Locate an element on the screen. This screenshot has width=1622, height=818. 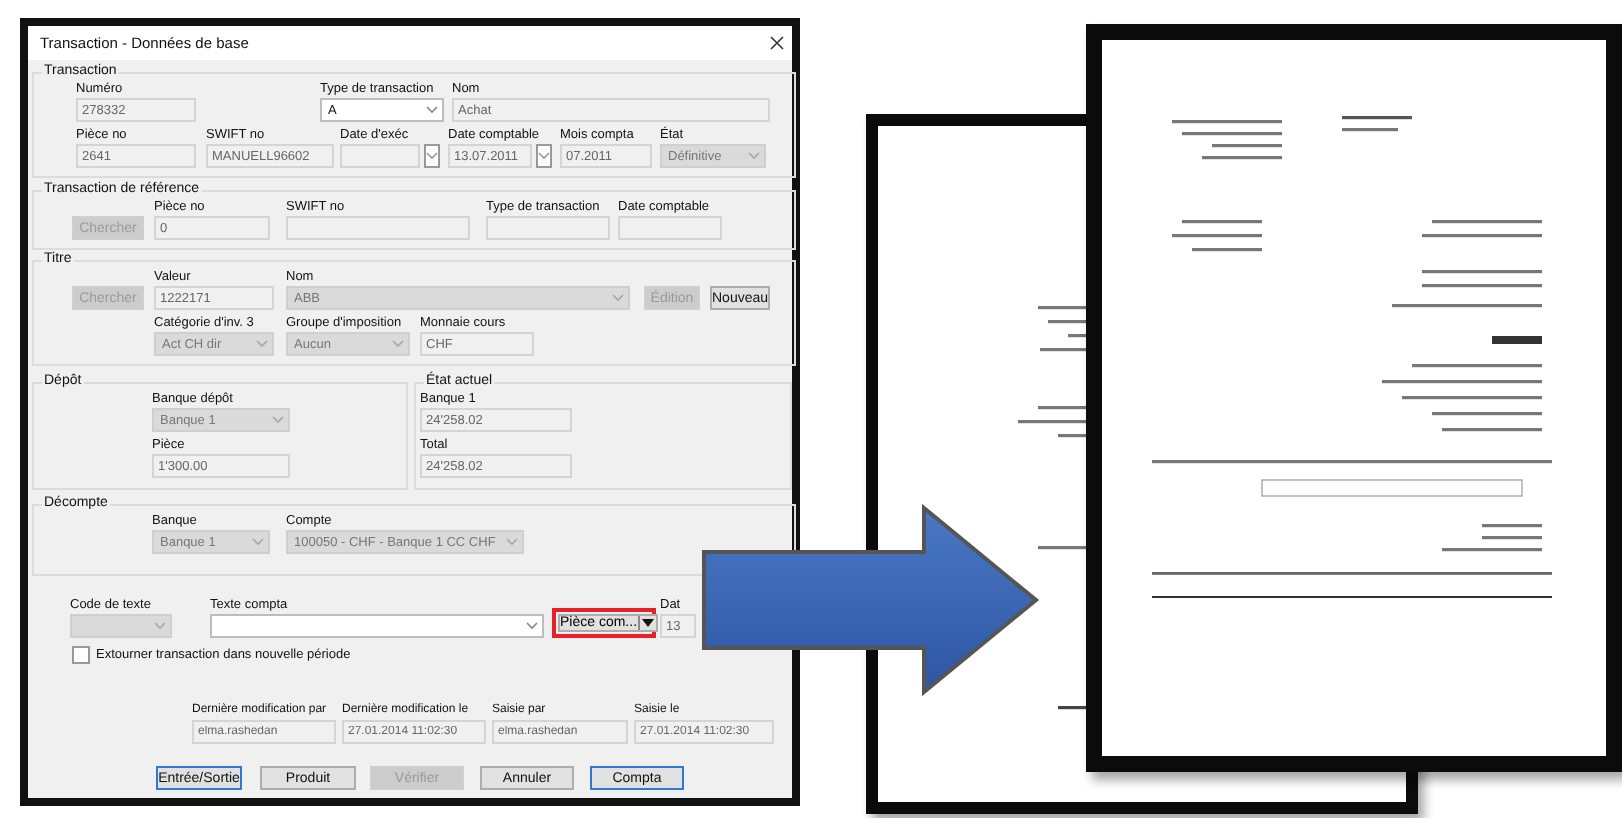
close-icon is located at coordinates (777, 43).